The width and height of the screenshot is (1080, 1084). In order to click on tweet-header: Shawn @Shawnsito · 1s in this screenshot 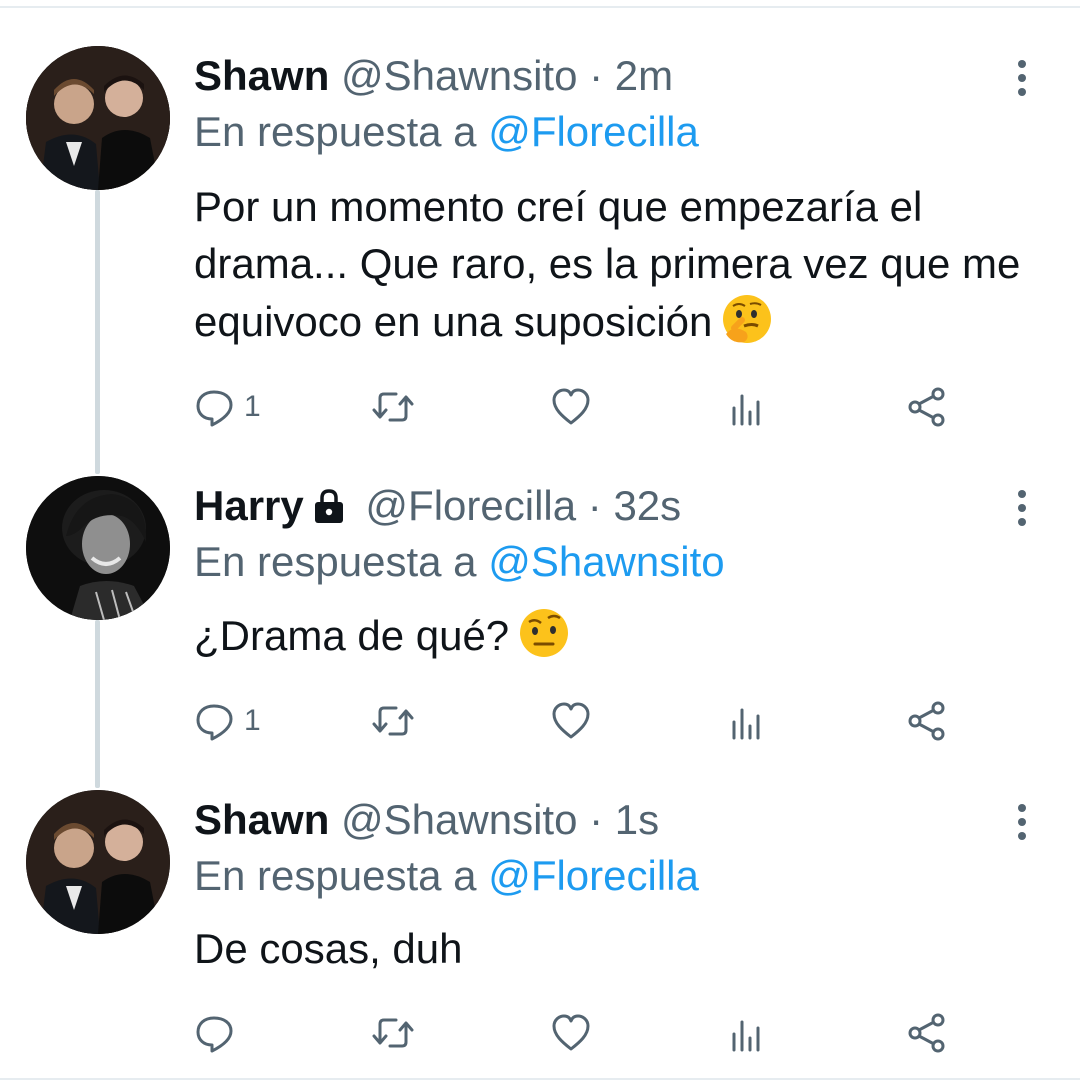, I will do `click(426, 820)`.